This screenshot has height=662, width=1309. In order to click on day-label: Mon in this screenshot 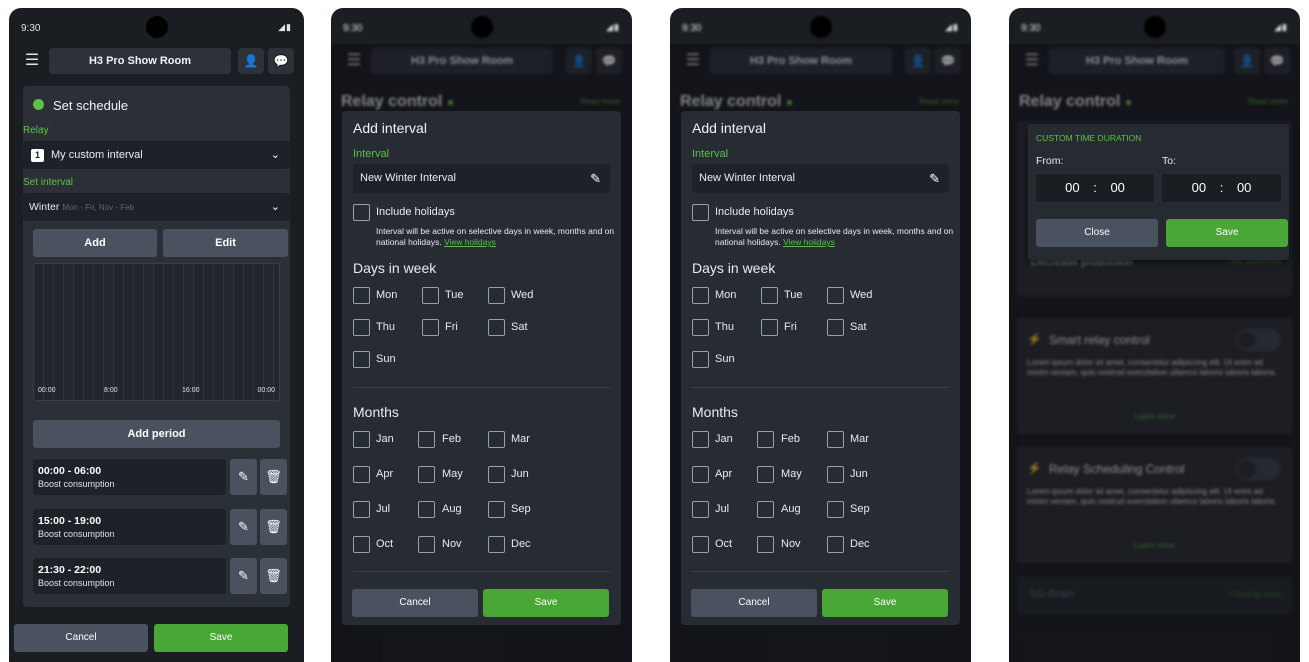, I will do `click(726, 295)`.